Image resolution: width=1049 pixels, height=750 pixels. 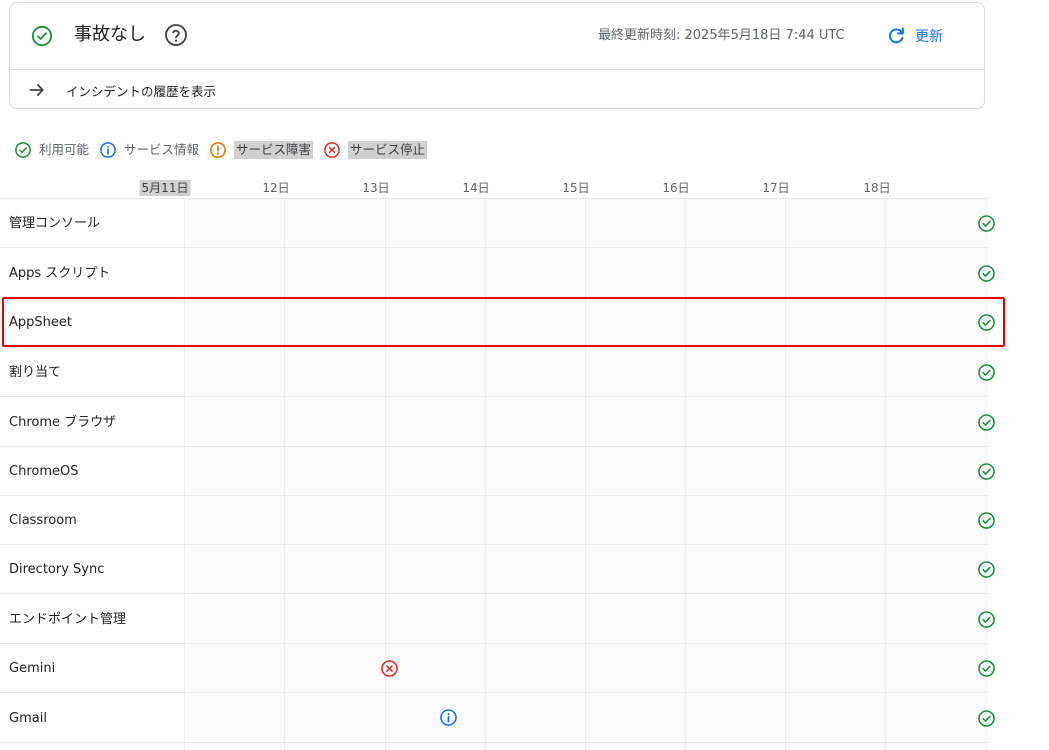 I want to click on service-name: 割り当て, so click(x=35, y=372).